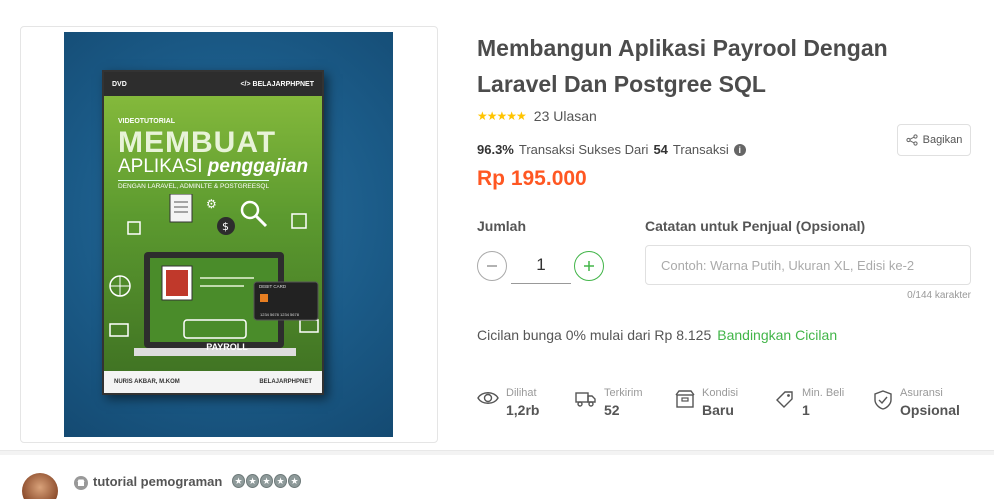  What do you see at coordinates (806, 410) in the screenshot?
I see `meta-min-buy-value: 1` at bounding box center [806, 410].